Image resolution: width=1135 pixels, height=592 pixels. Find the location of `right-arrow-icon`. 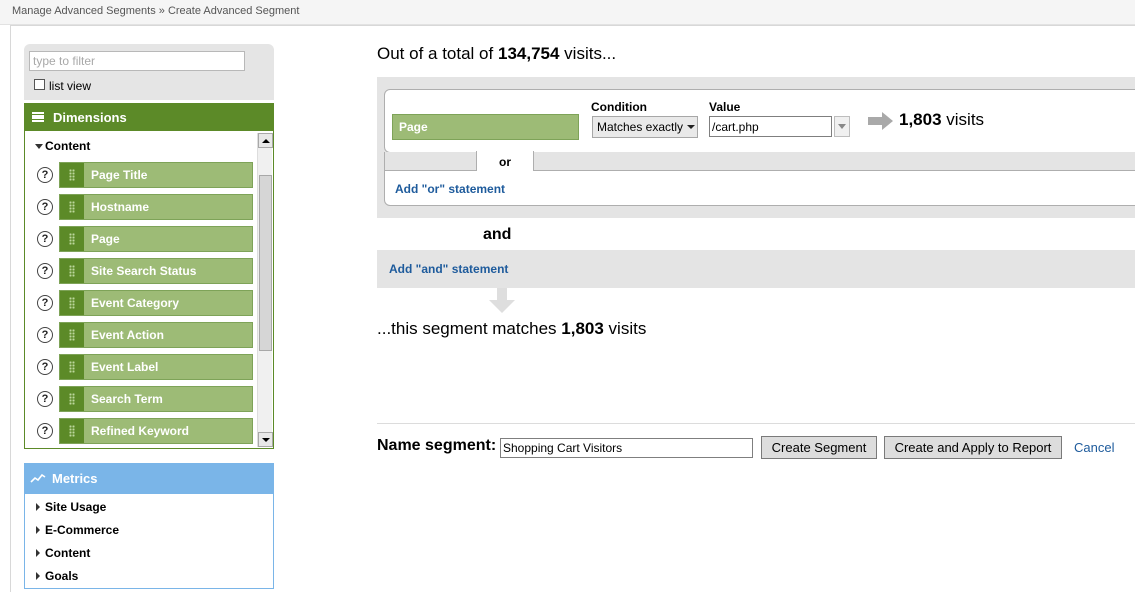

right-arrow-icon is located at coordinates (880, 121).